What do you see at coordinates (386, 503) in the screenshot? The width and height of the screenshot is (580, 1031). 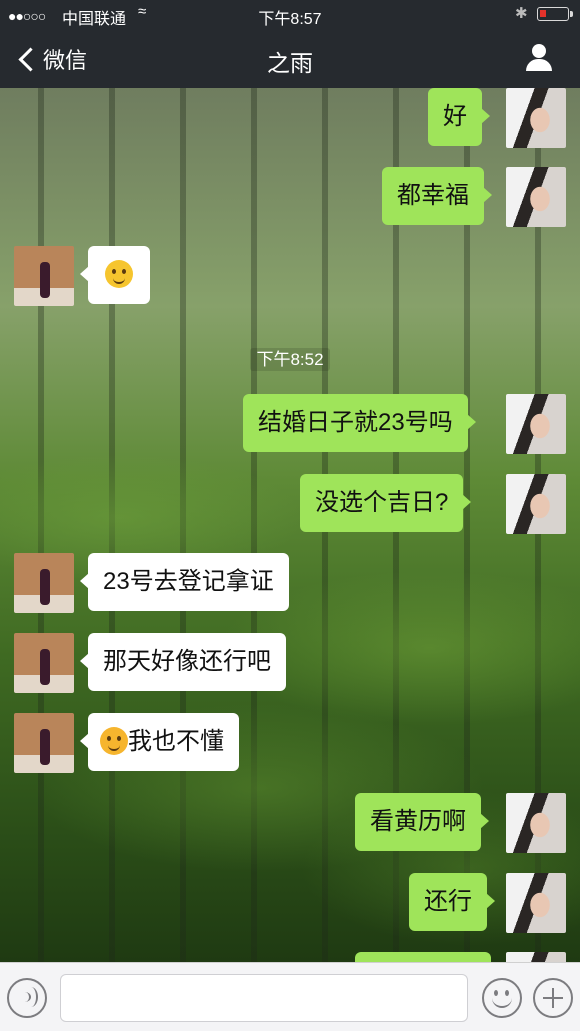 I see `message-bubble-sent: 没选个吉日?` at bounding box center [386, 503].